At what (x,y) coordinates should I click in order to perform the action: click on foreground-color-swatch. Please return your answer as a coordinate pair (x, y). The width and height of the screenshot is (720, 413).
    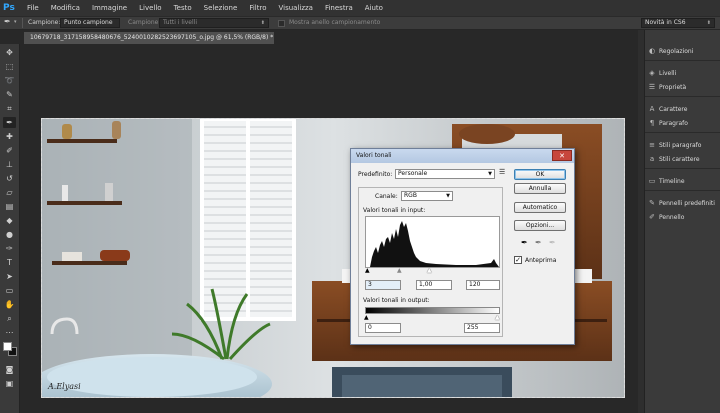
    Looking at the image, I should click on (7, 346).